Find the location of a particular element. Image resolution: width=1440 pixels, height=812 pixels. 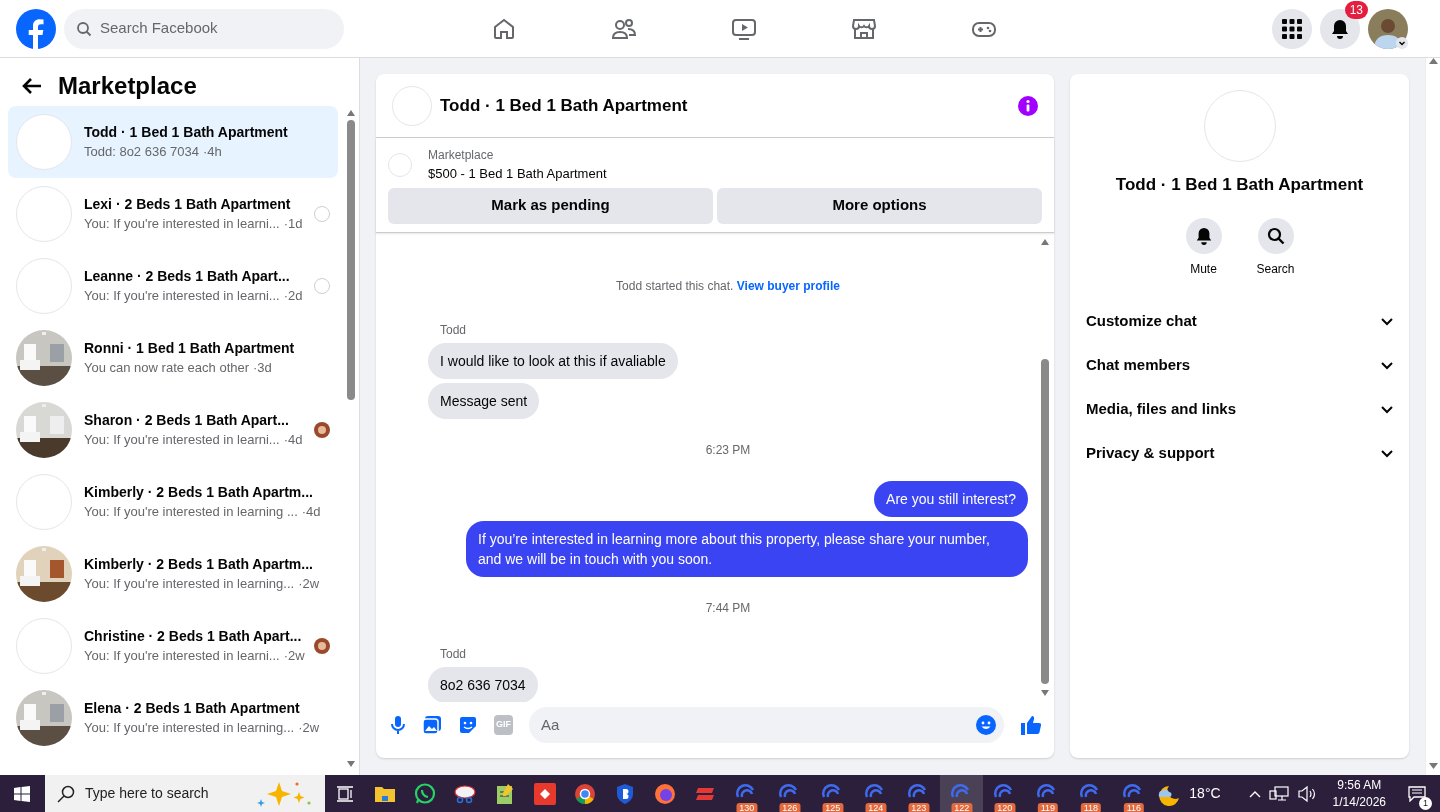

conversation-item: Christine · 2 Beds 1 Bath Apart... You: If you're interested in learni... ·2w is located at coordinates (173, 646).